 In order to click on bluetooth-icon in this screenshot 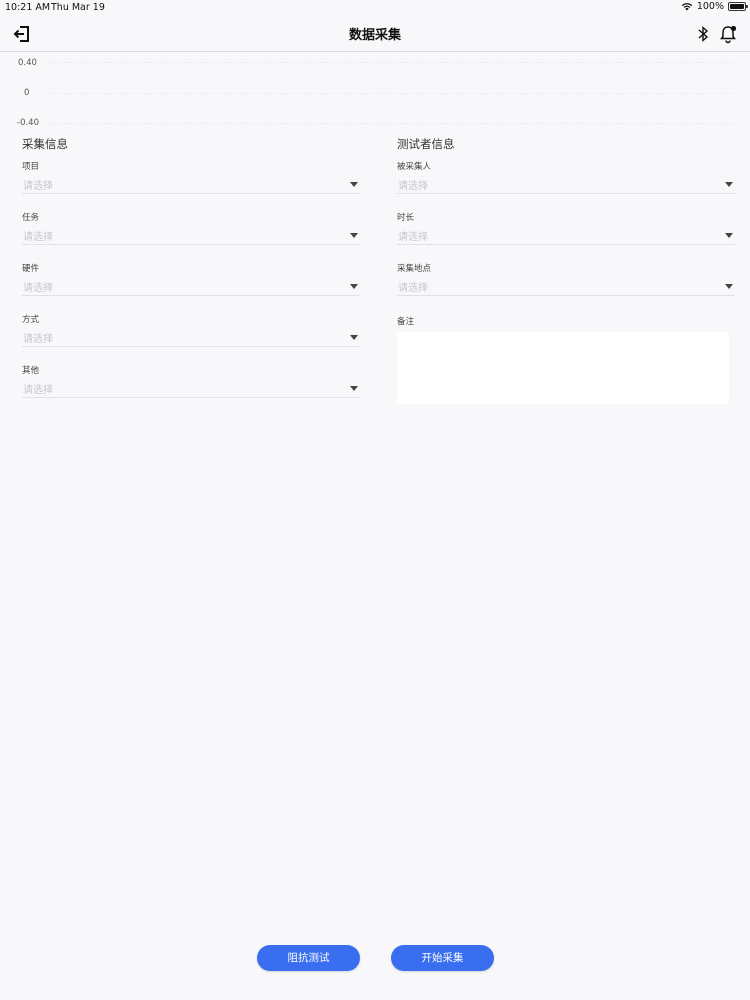, I will do `click(703, 34)`.